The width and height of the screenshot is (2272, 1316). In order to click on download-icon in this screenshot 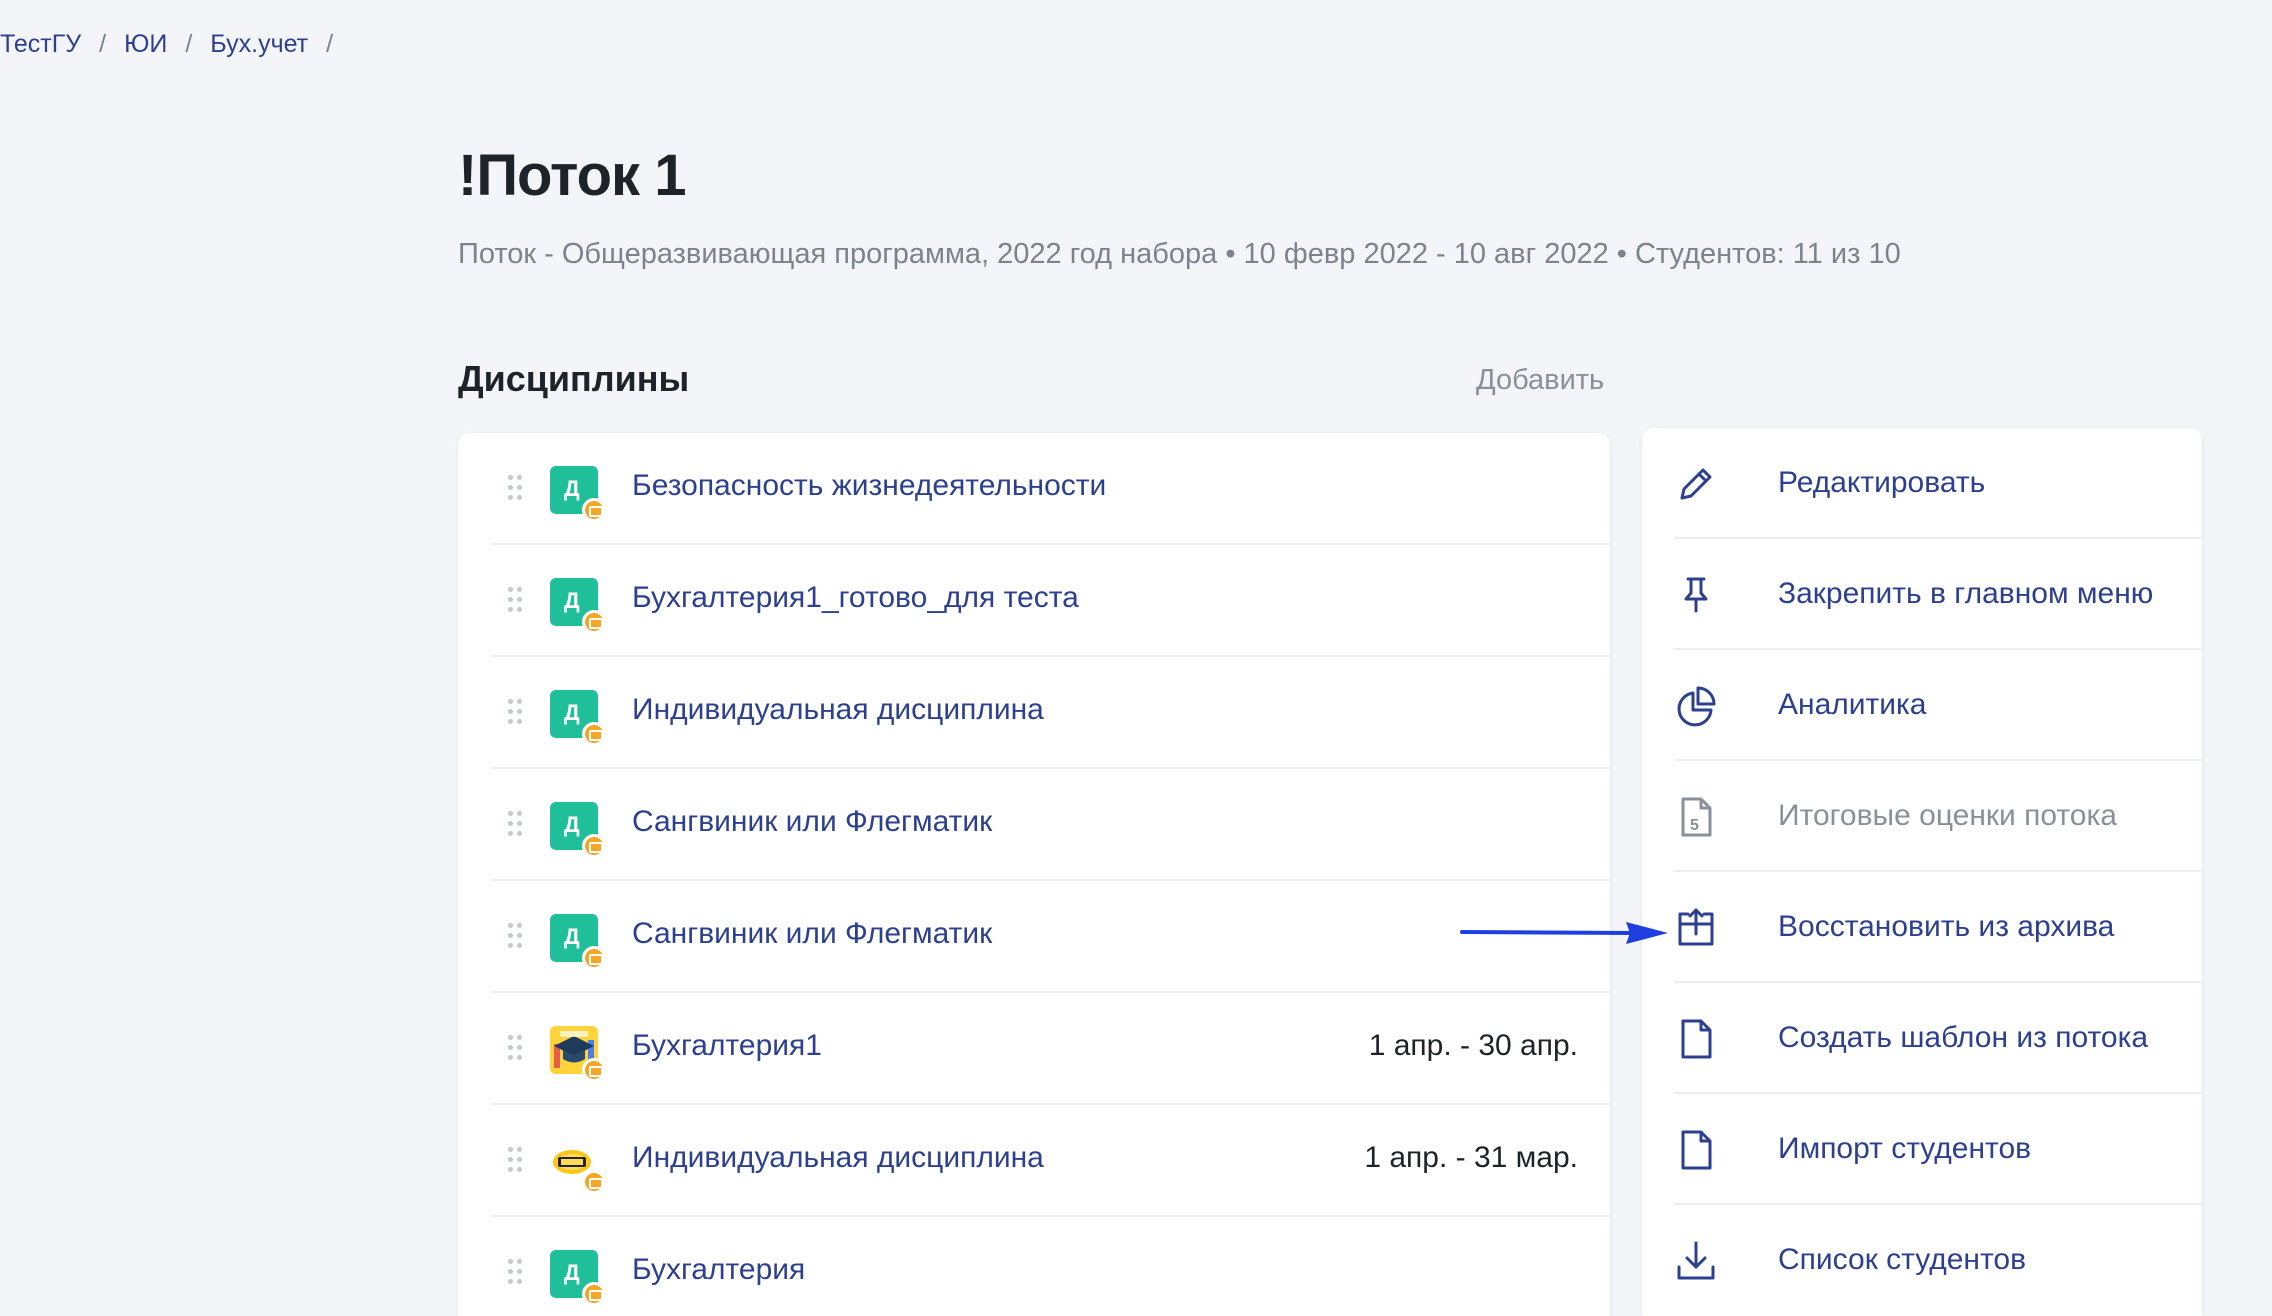, I will do `click(1696, 1261)`.